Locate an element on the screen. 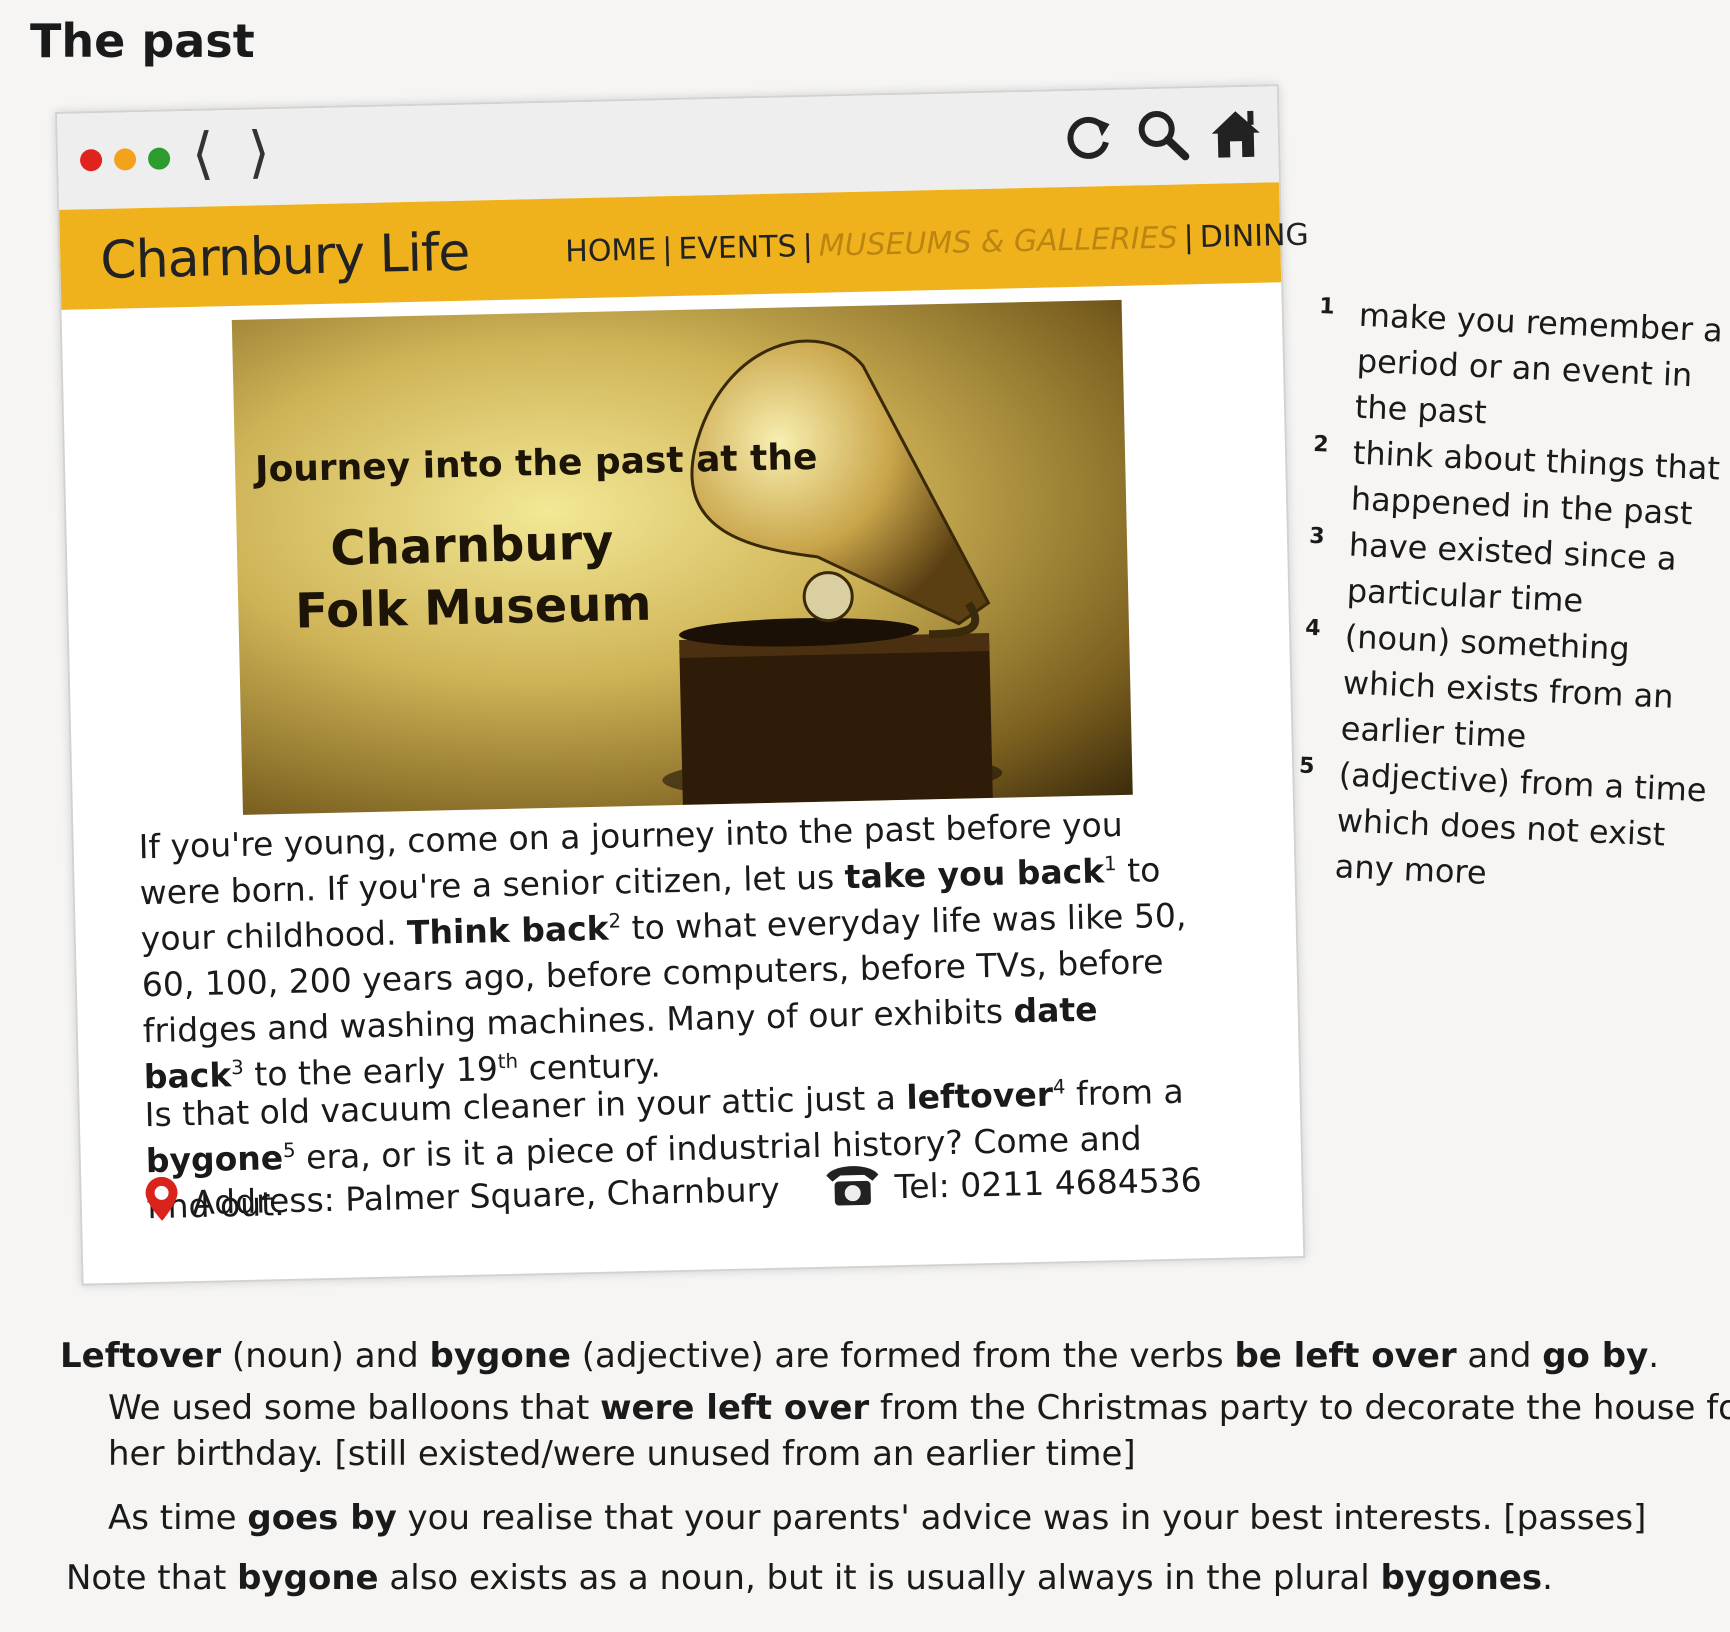  phrase-think-back: Think back is located at coordinates (508, 930).